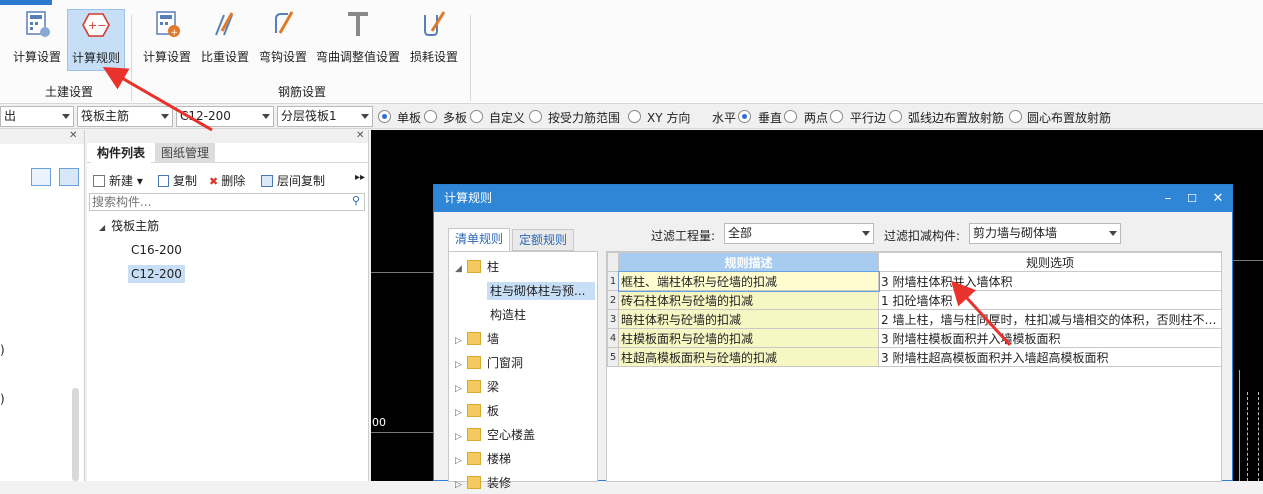 The image size is (1263, 494). What do you see at coordinates (215, 202) in the screenshot?
I see `search-input` at bounding box center [215, 202].